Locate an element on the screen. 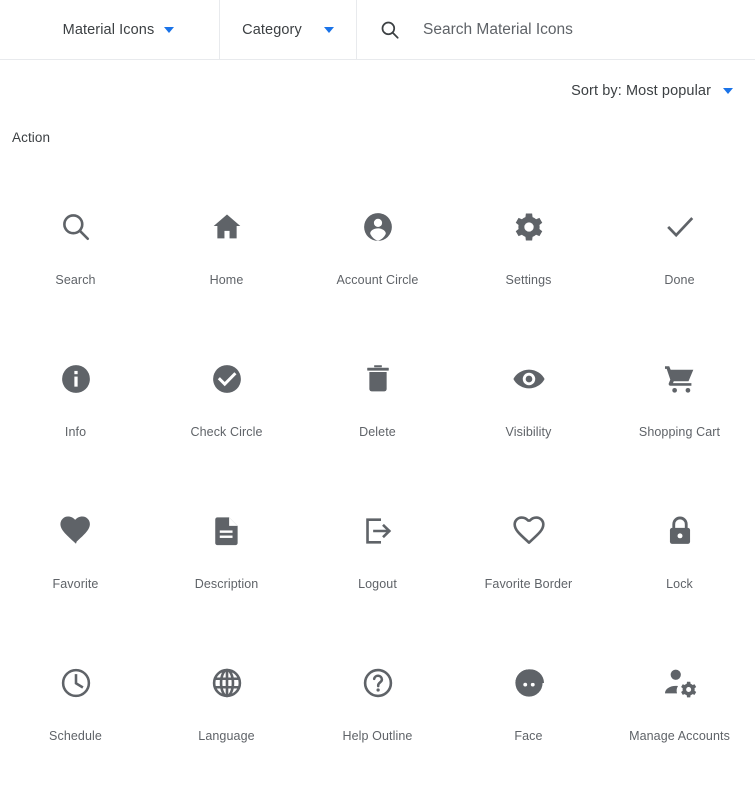 This screenshot has height=793, width=755. icon-label: Lock is located at coordinates (679, 584).